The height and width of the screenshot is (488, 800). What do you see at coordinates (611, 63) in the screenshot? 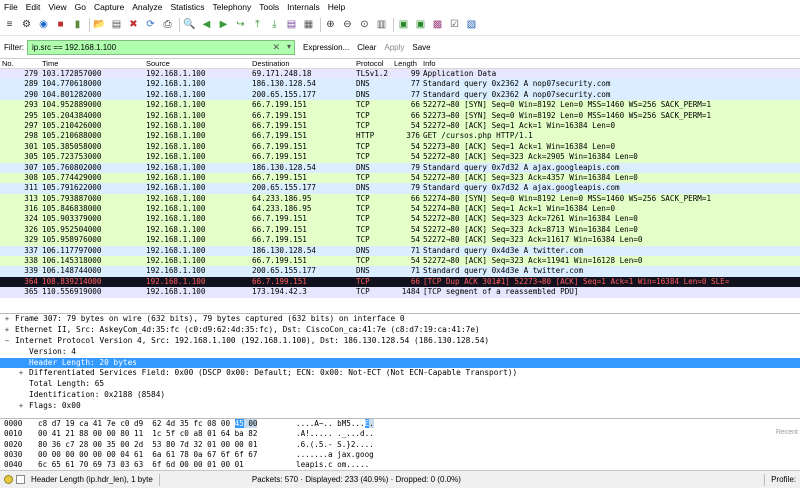
I see `column-header-info: Info` at bounding box center [611, 63].